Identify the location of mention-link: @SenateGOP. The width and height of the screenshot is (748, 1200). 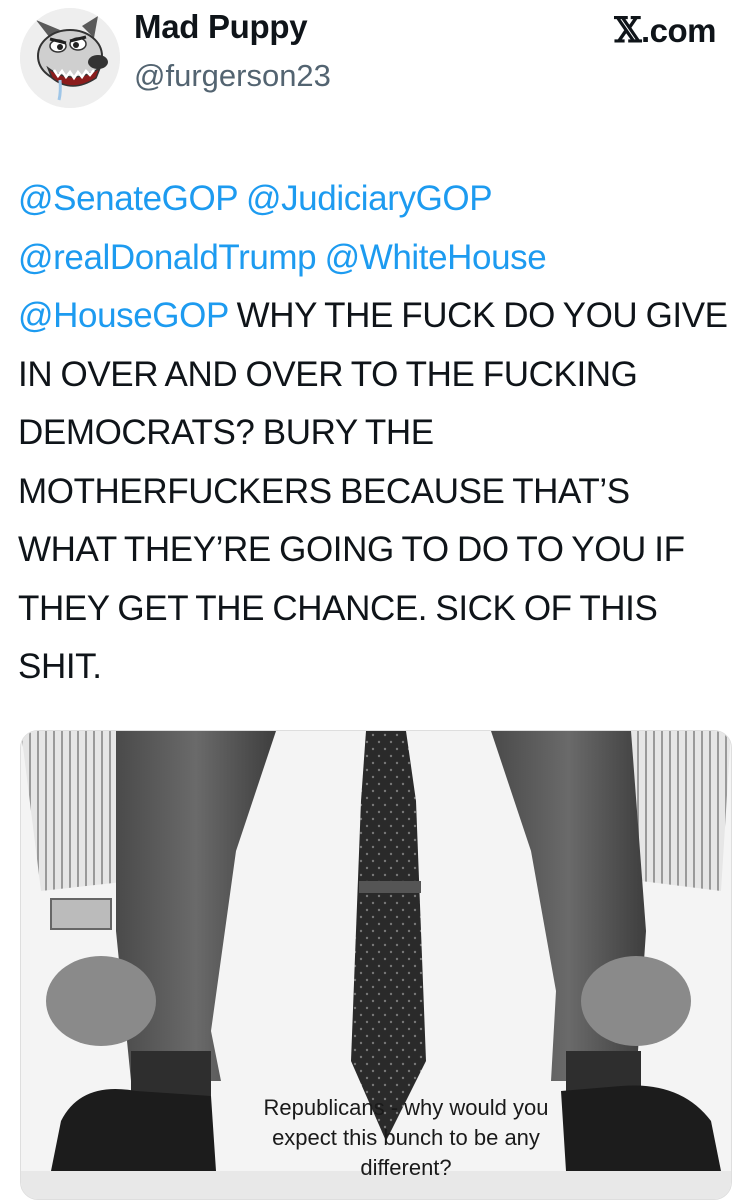
(128, 198).